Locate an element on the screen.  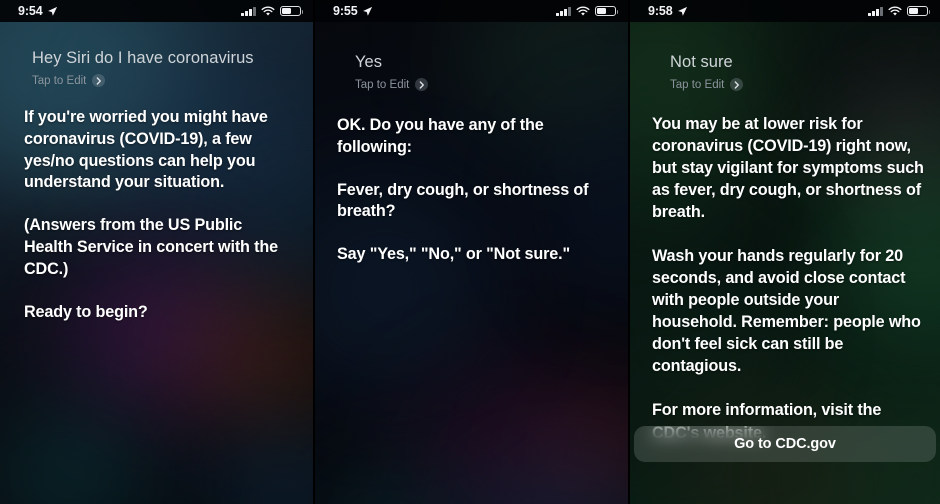
answer-paragraph: OK. Do you have any of the following: is located at coordinates (440, 136).